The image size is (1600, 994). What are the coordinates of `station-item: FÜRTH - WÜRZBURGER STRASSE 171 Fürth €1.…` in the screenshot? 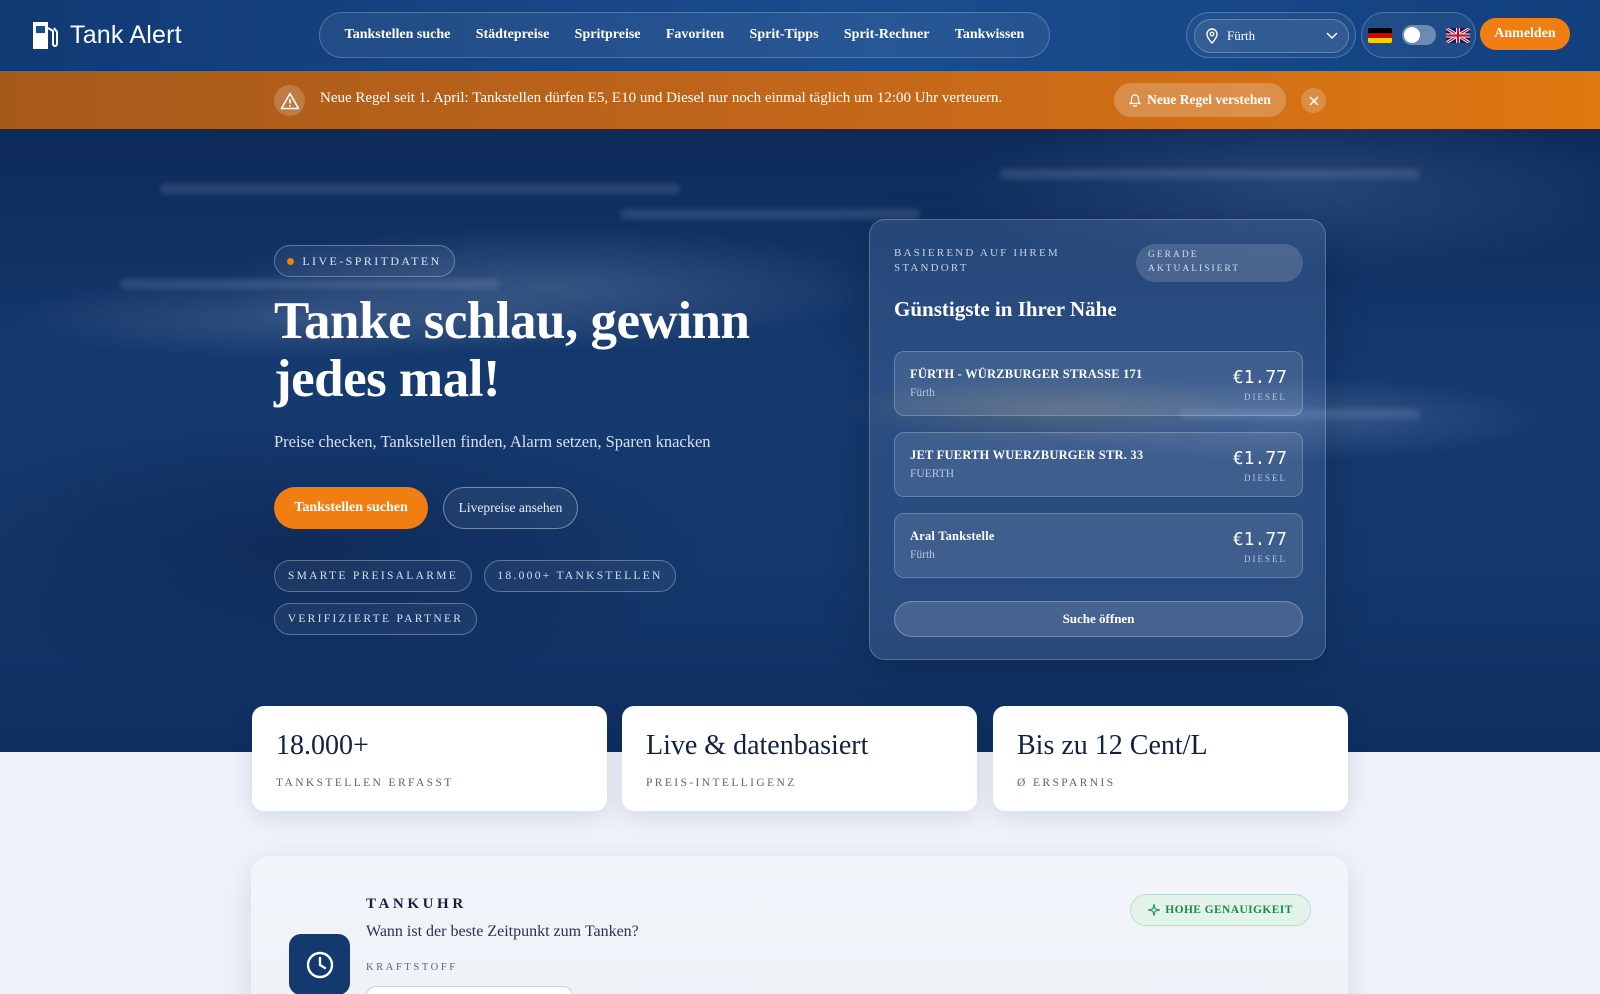 It's located at (1098, 383).